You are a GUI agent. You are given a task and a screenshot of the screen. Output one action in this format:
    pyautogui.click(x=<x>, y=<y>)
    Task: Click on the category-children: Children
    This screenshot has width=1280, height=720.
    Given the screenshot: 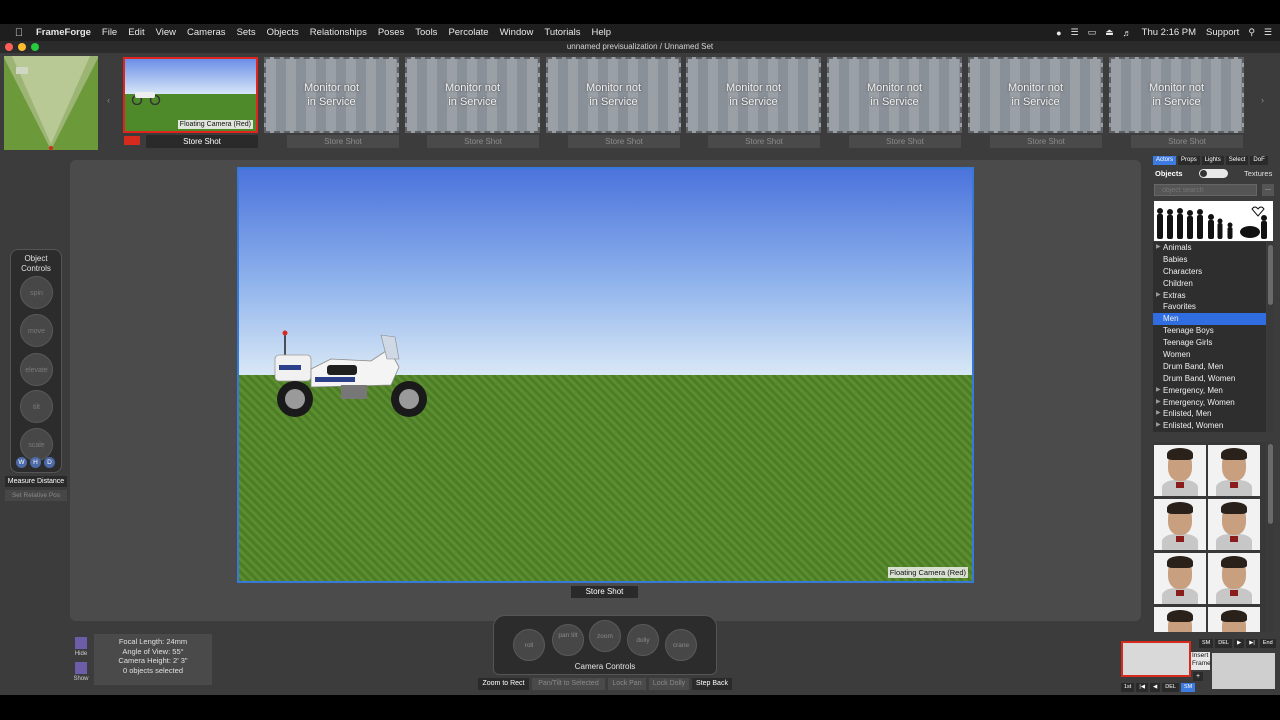 What is the action you would take?
    pyautogui.click(x=1209, y=284)
    